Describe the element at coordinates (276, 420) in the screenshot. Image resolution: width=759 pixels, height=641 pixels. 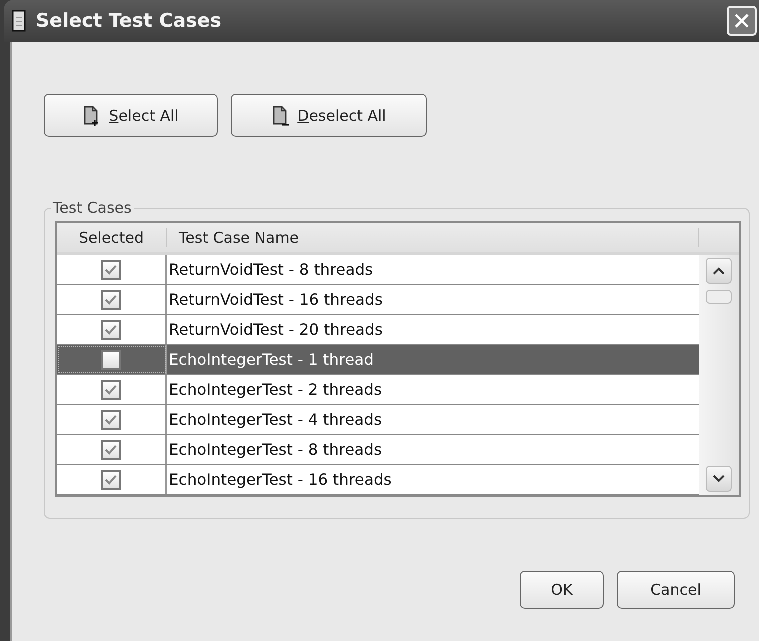
I see `table-cell-text: EchoIntegerTest - 4 threads` at that location.